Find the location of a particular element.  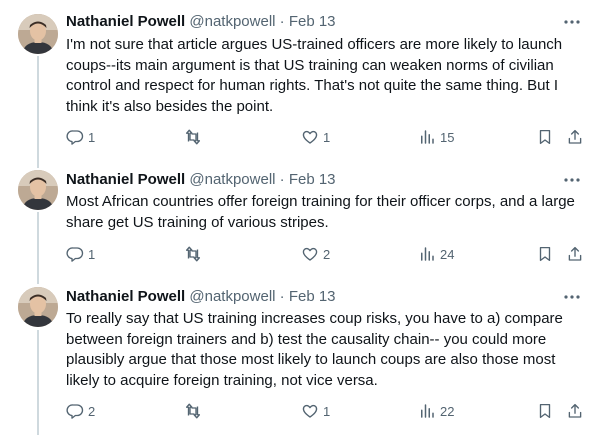

reply-count: 2 is located at coordinates (92, 411).